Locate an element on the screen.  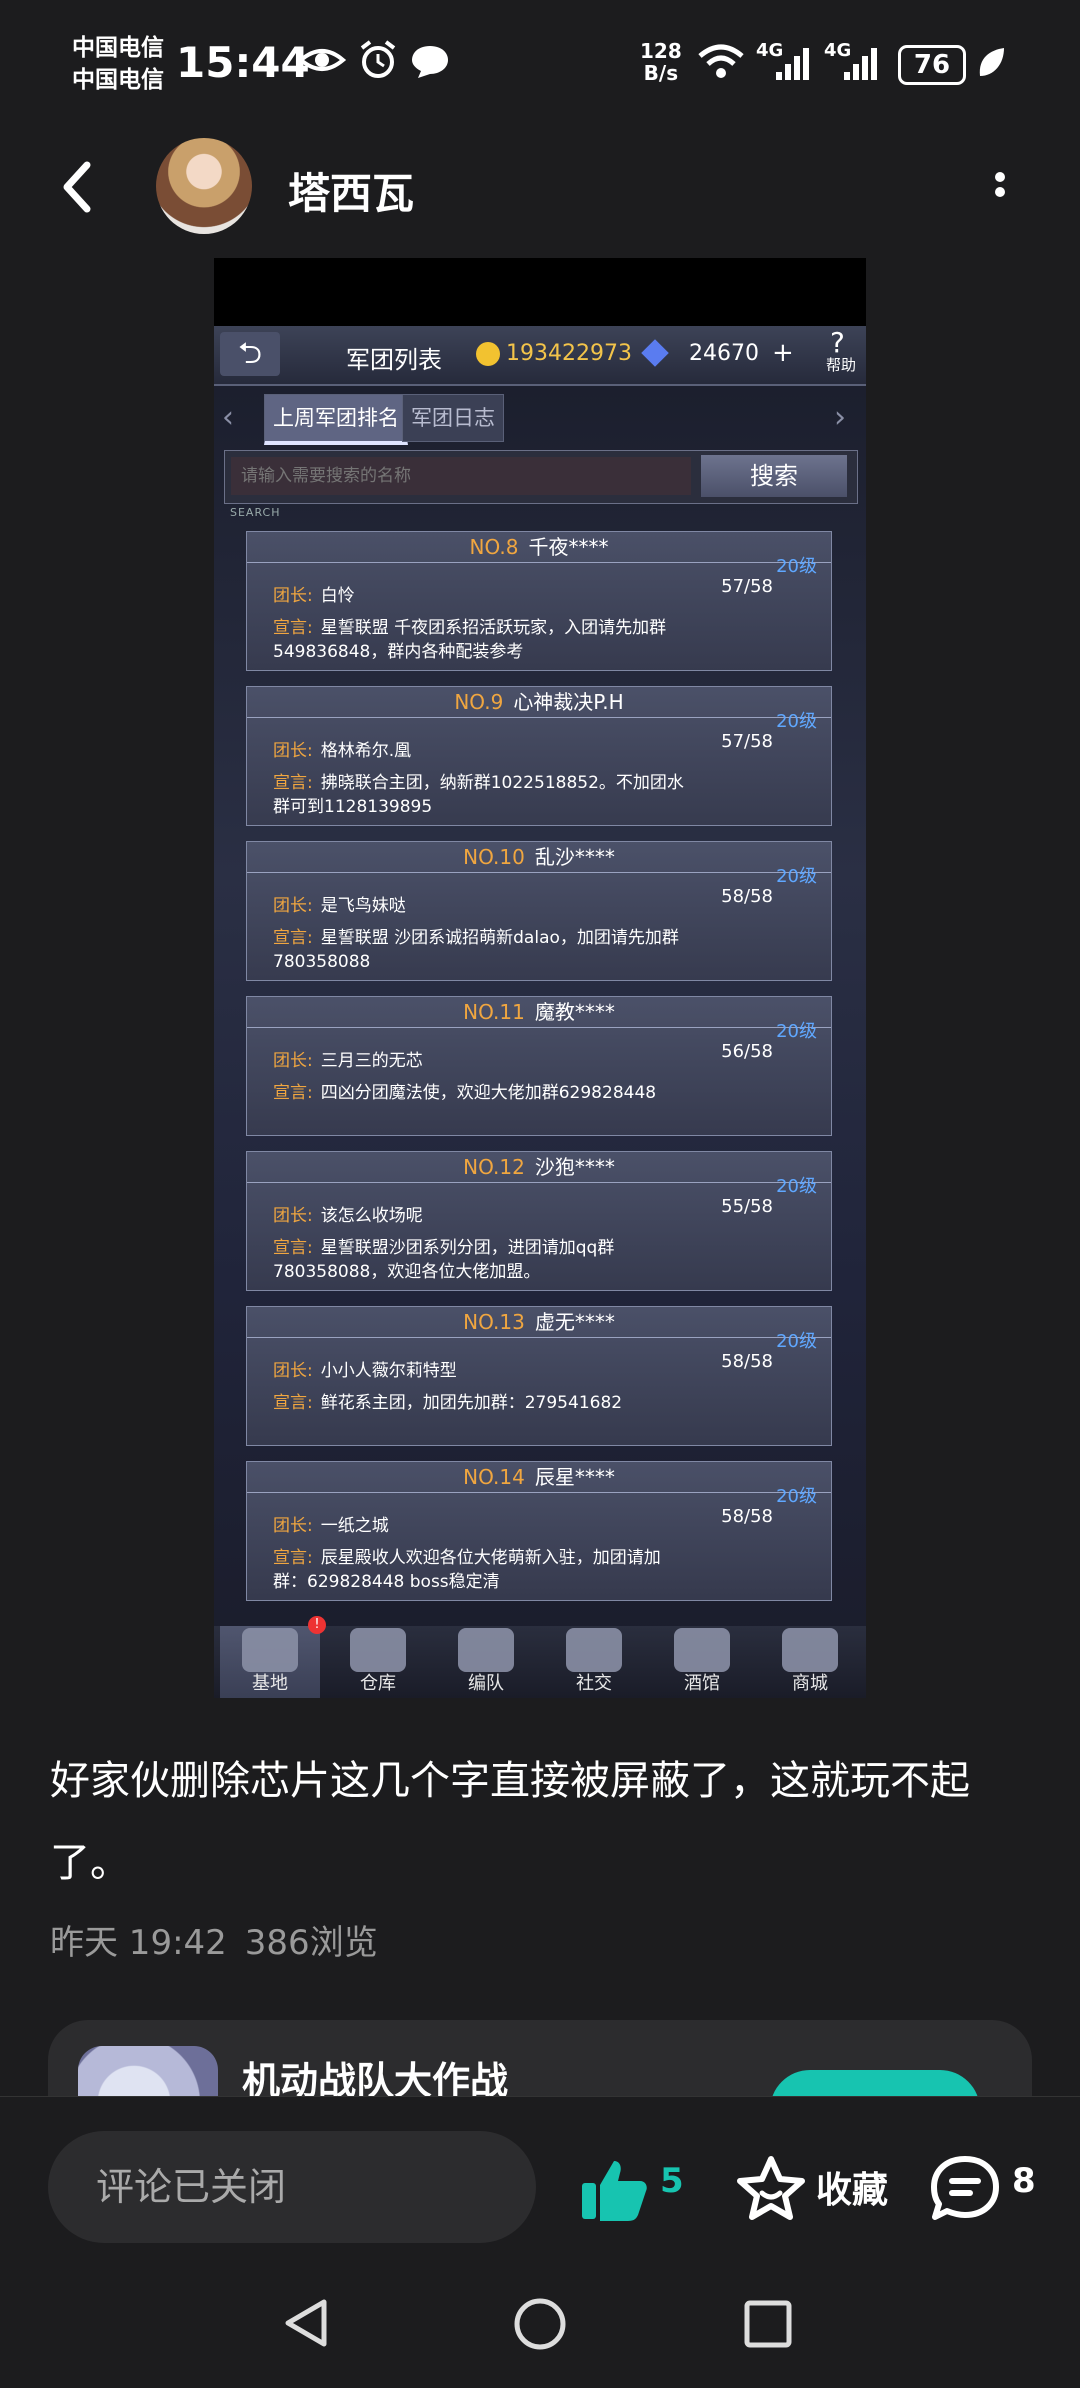
shop-icon is located at coordinates (810, 1650).